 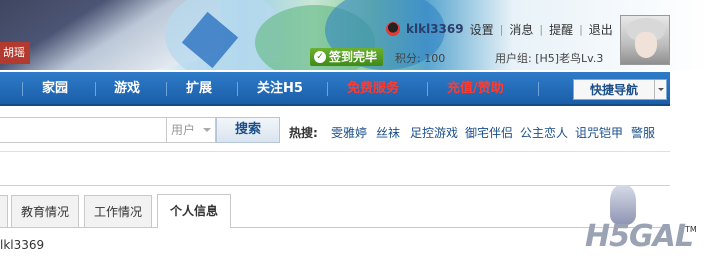 What do you see at coordinates (420, 58) in the screenshot?
I see `points-text: 积分: 100` at bounding box center [420, 58].